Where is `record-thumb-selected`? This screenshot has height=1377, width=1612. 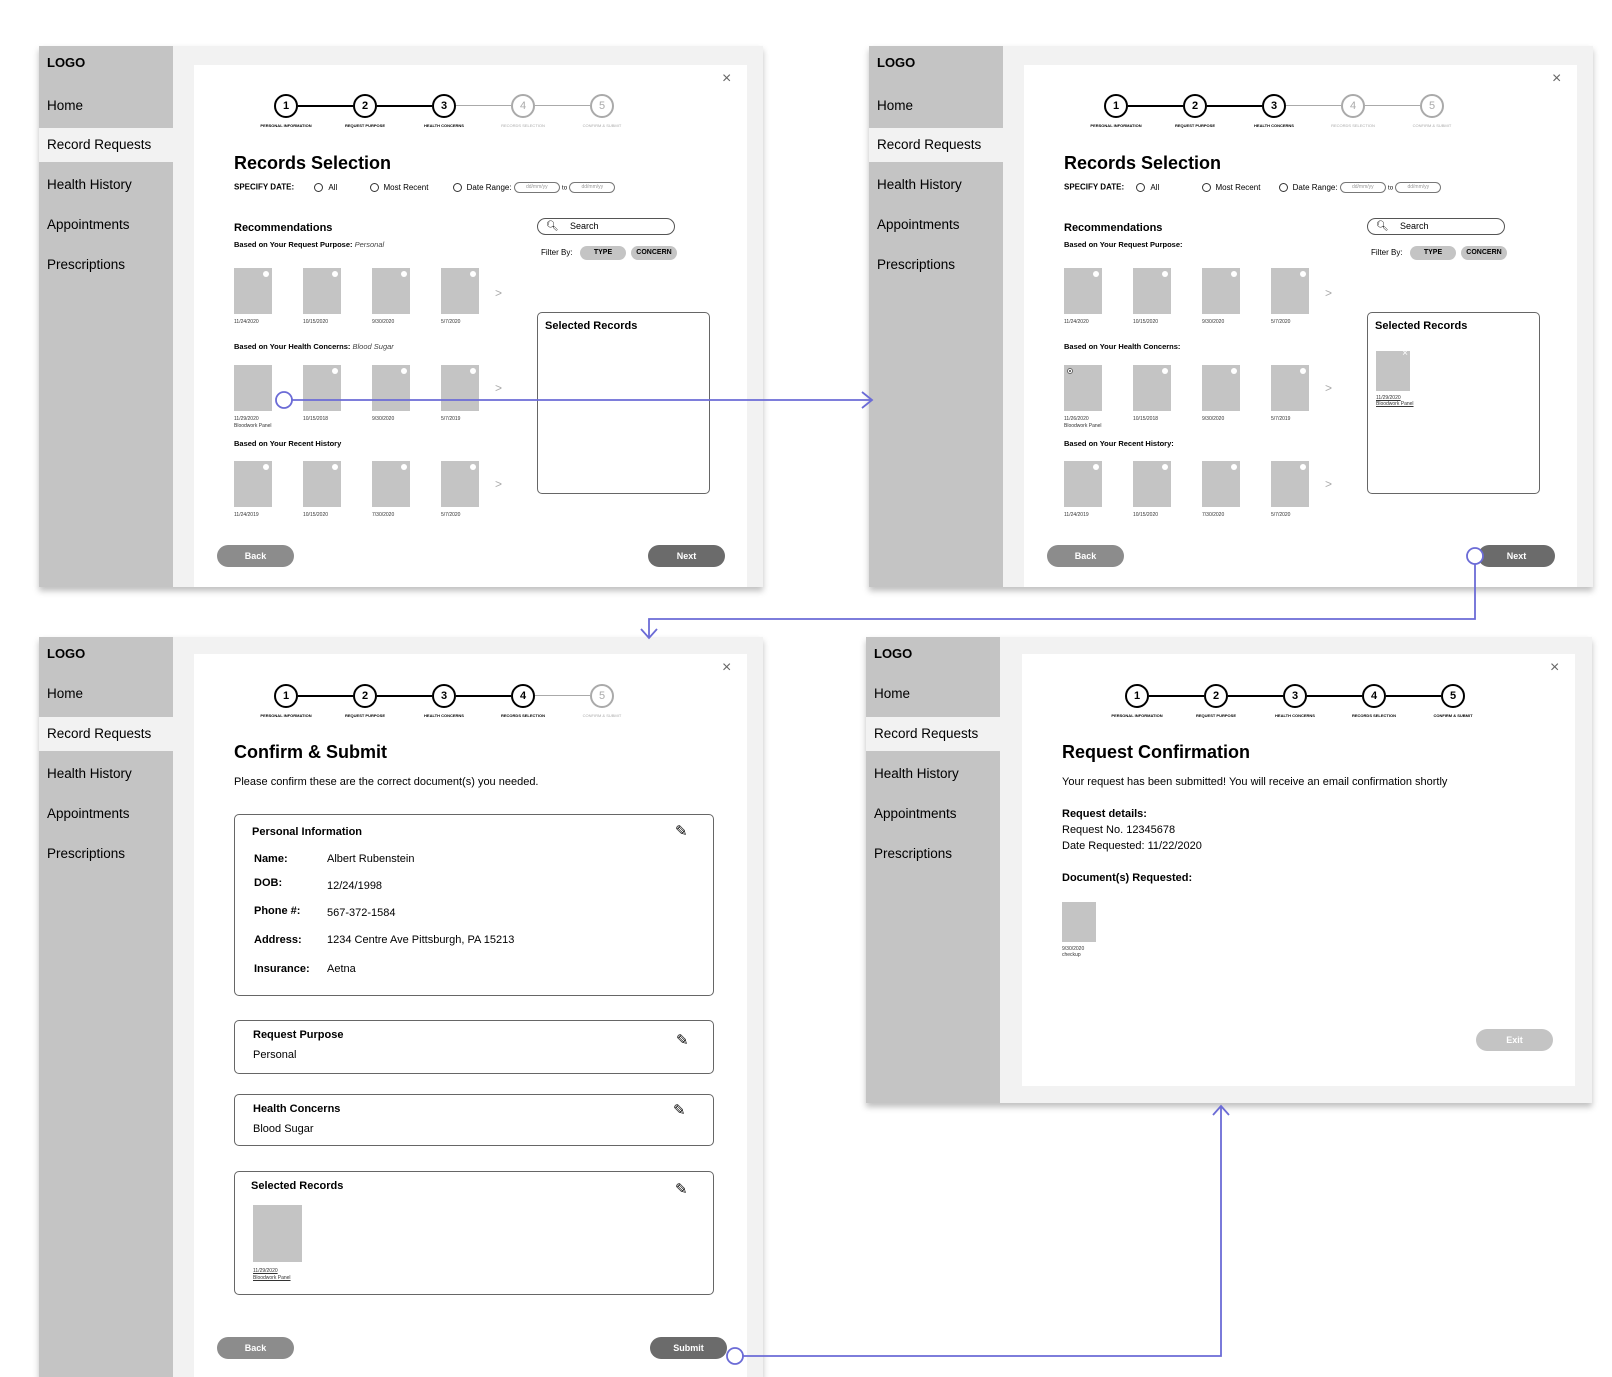
record-thumb-selected is located at coordinates (1083, 388).